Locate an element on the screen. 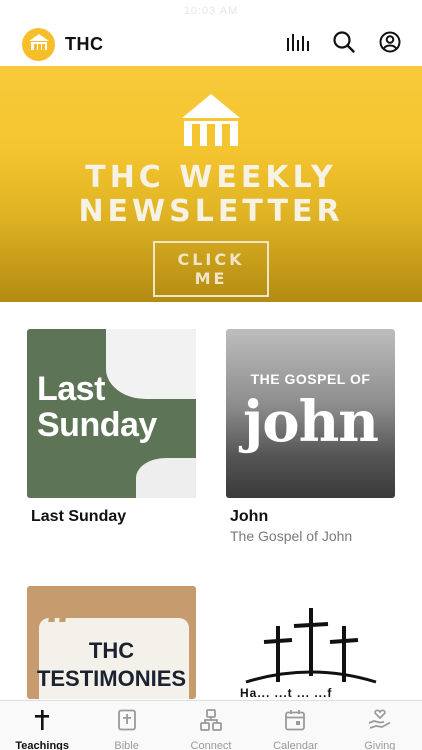  paper-tear-decoration is located at coordinates (166, 478).